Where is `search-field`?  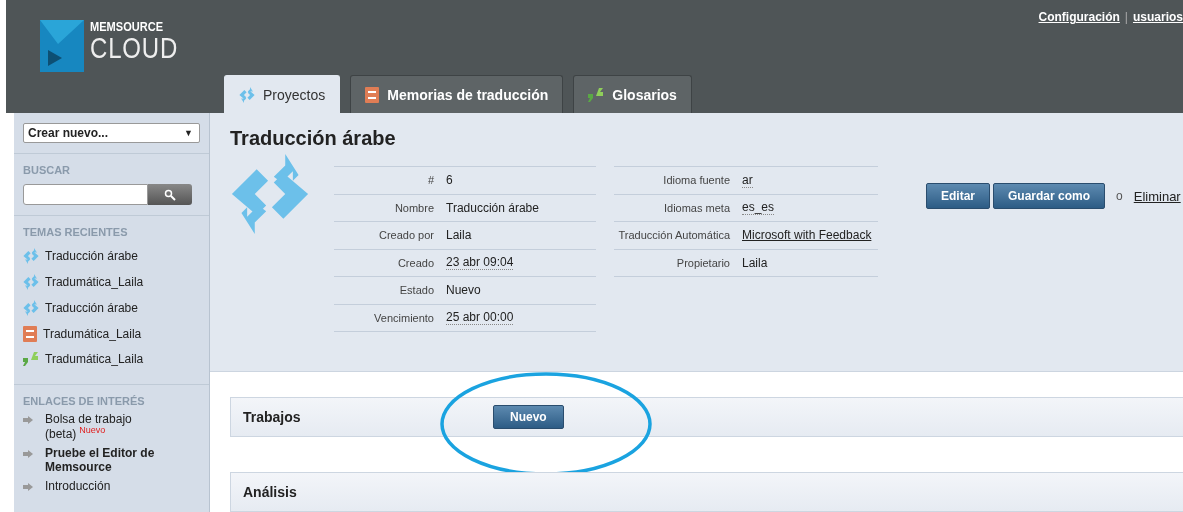 search-field is located at coordinates (85, 194).